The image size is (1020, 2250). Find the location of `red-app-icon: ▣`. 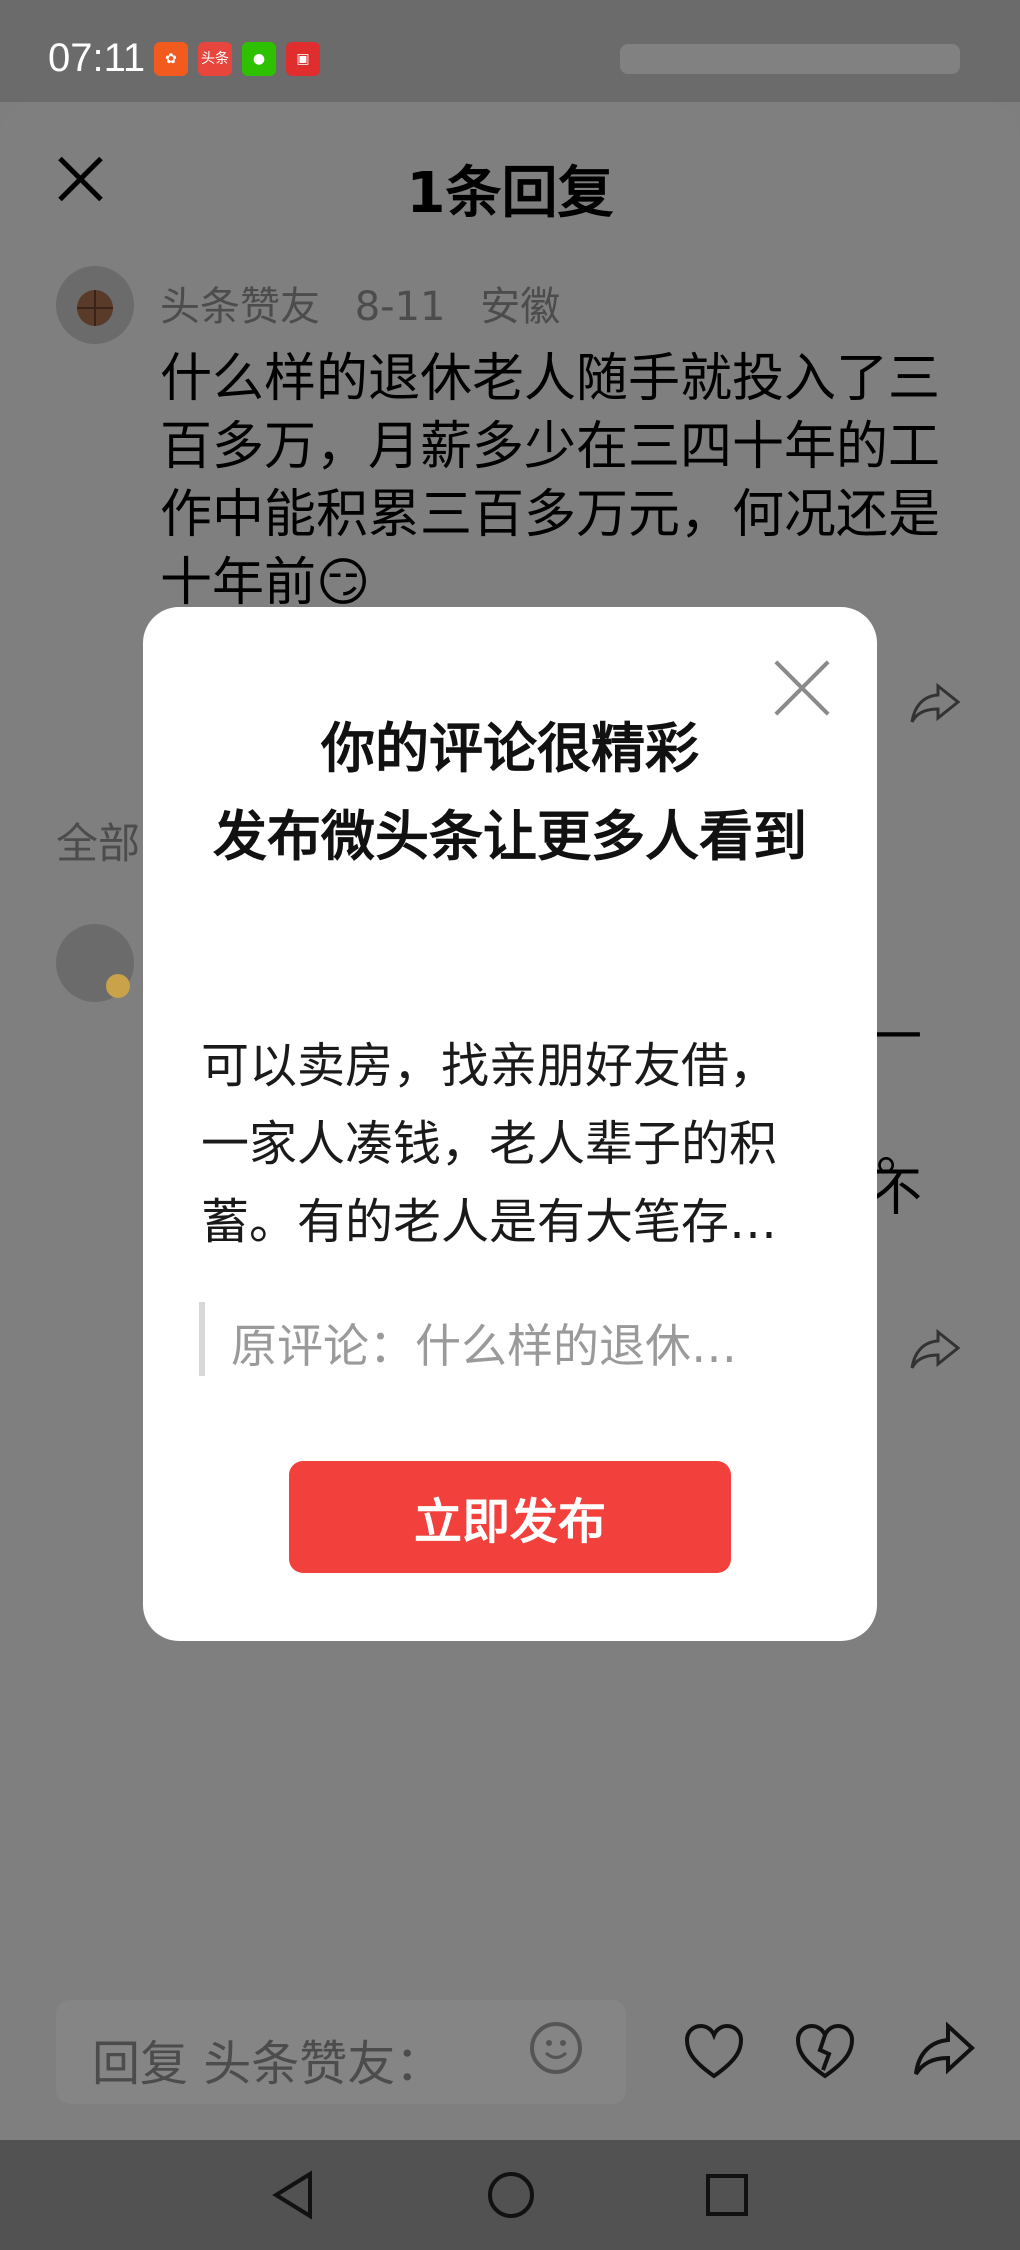

red-app-icon: ▣ is located at coordinates (303, 59).